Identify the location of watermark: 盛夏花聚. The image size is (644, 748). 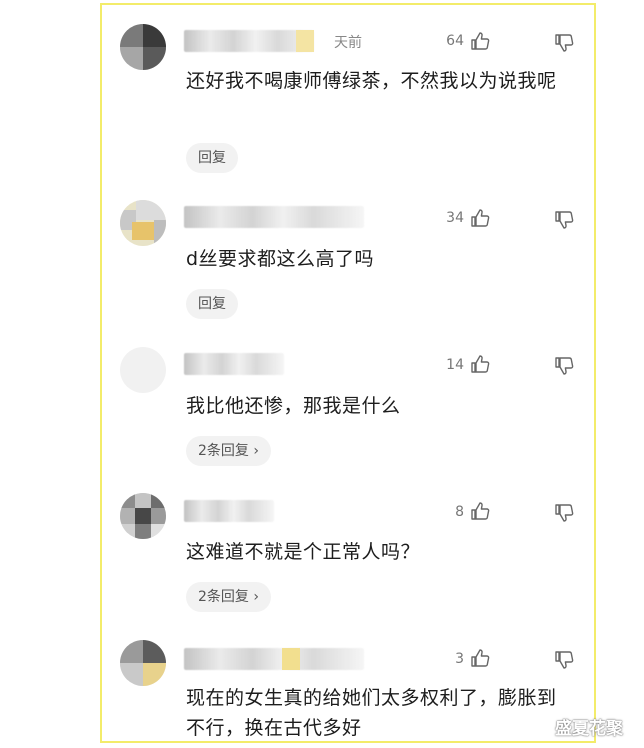
(589, 729).